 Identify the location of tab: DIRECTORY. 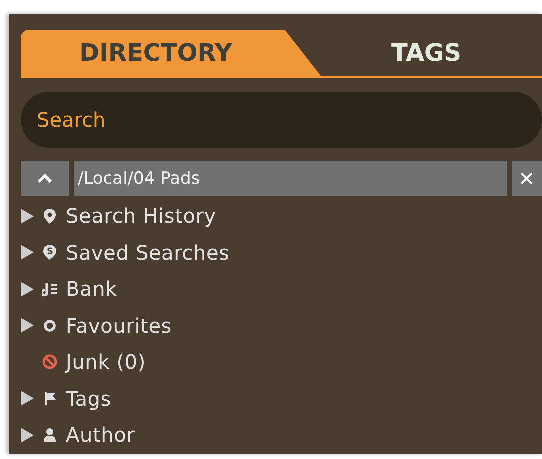
(171, 53).